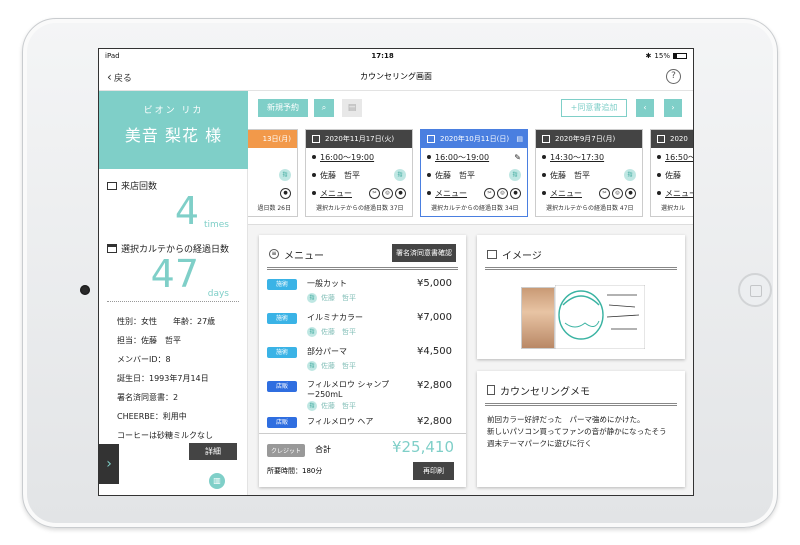  I want to click on menu-icons: ✂ ◎ ●, so click(502, 193).